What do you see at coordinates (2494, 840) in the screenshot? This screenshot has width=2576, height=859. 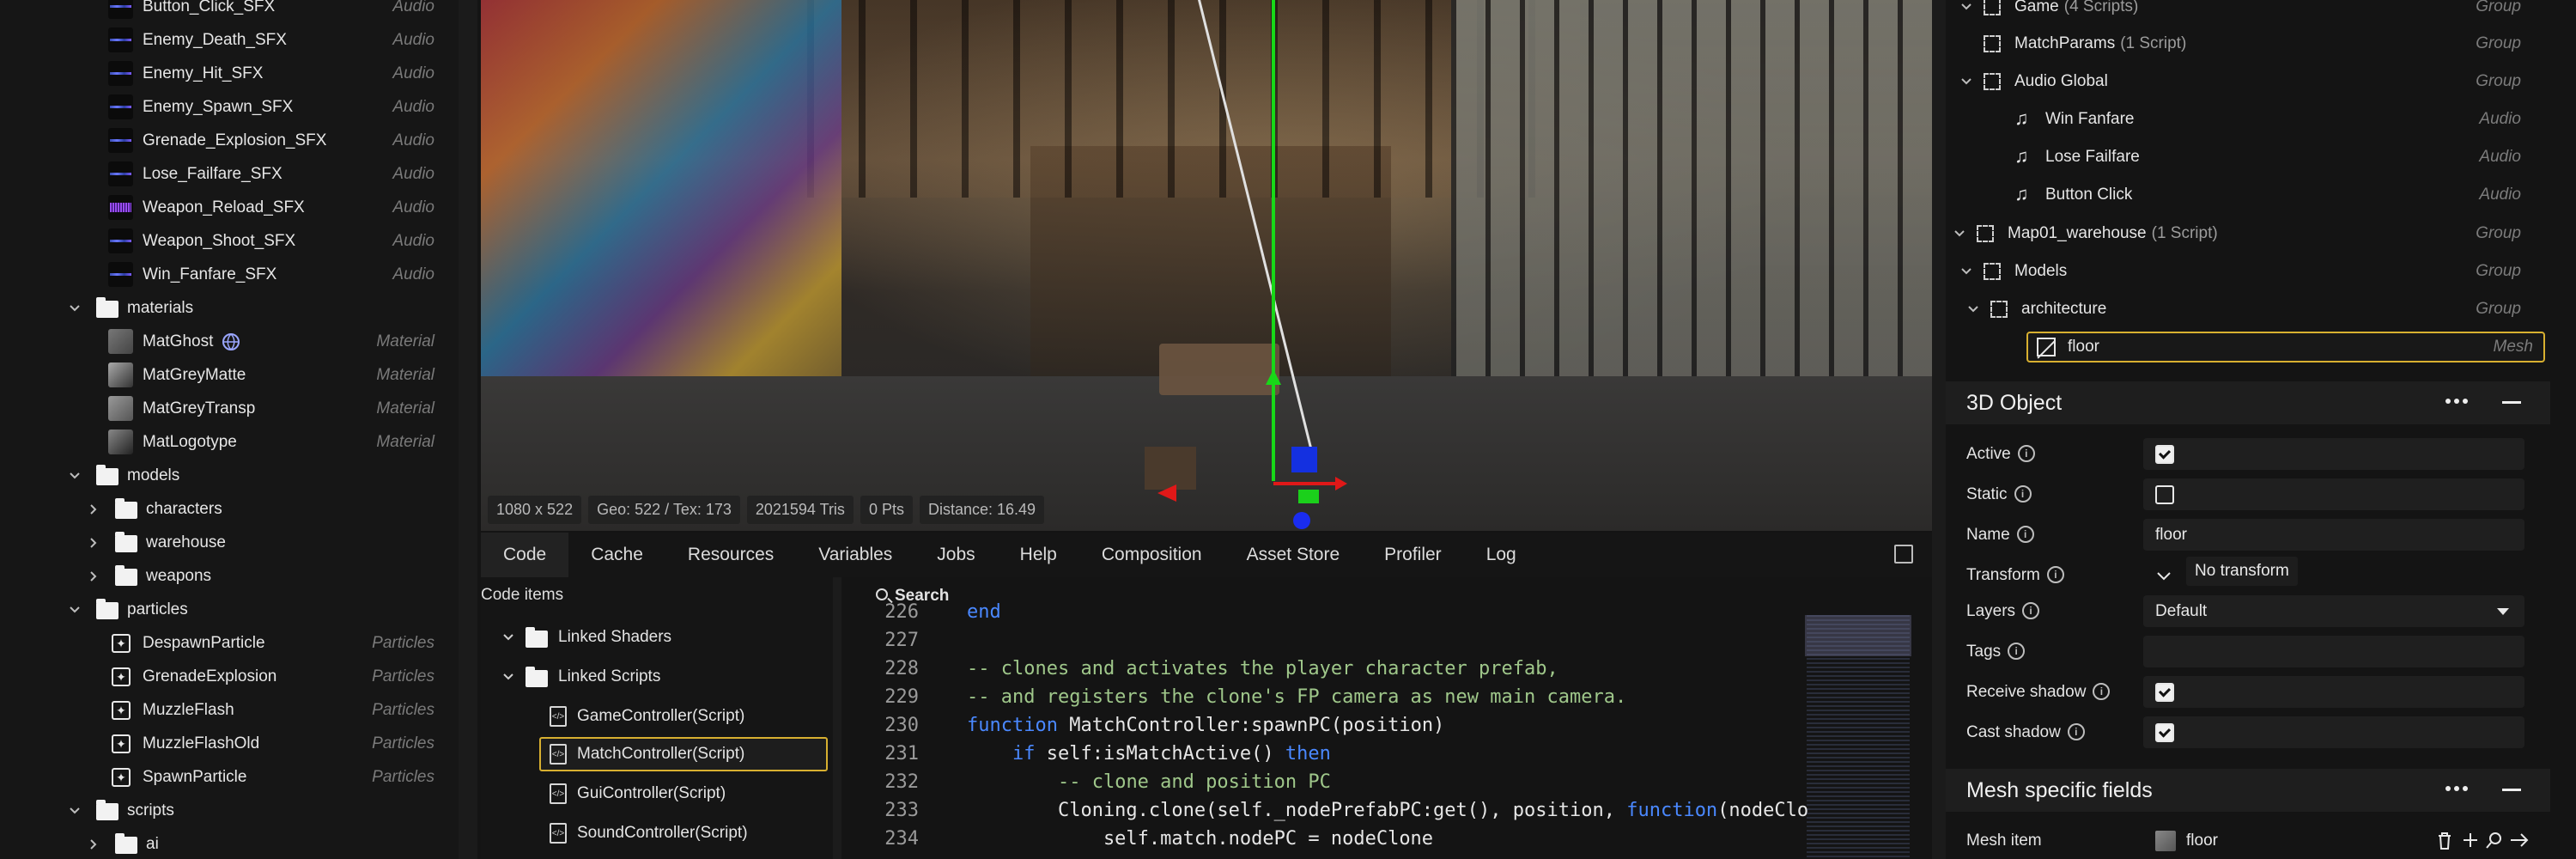 I see `search-icon` at bounding box center [2494, 840].